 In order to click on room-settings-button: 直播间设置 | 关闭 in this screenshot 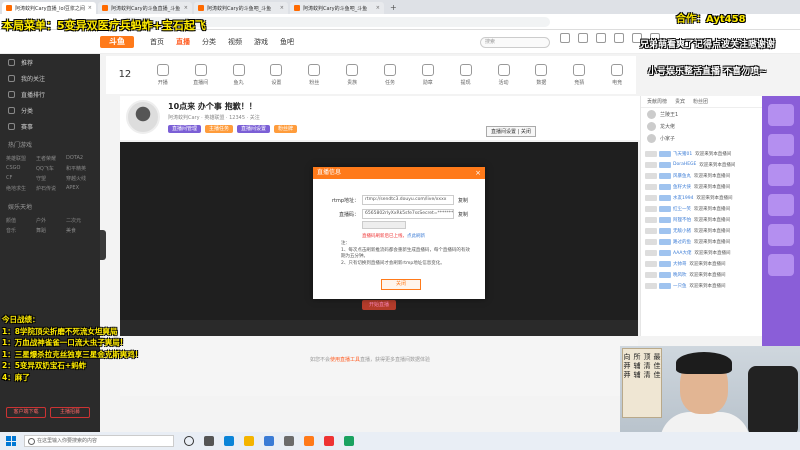, I will do `click(511, 131)`.